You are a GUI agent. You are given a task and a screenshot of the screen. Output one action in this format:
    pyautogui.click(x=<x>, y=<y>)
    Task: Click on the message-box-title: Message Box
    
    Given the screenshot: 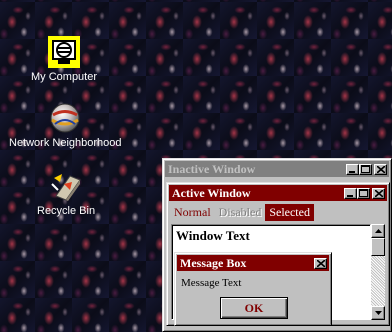 What is the action you would take?
    pyautogui.click(x=213, y=262)
    